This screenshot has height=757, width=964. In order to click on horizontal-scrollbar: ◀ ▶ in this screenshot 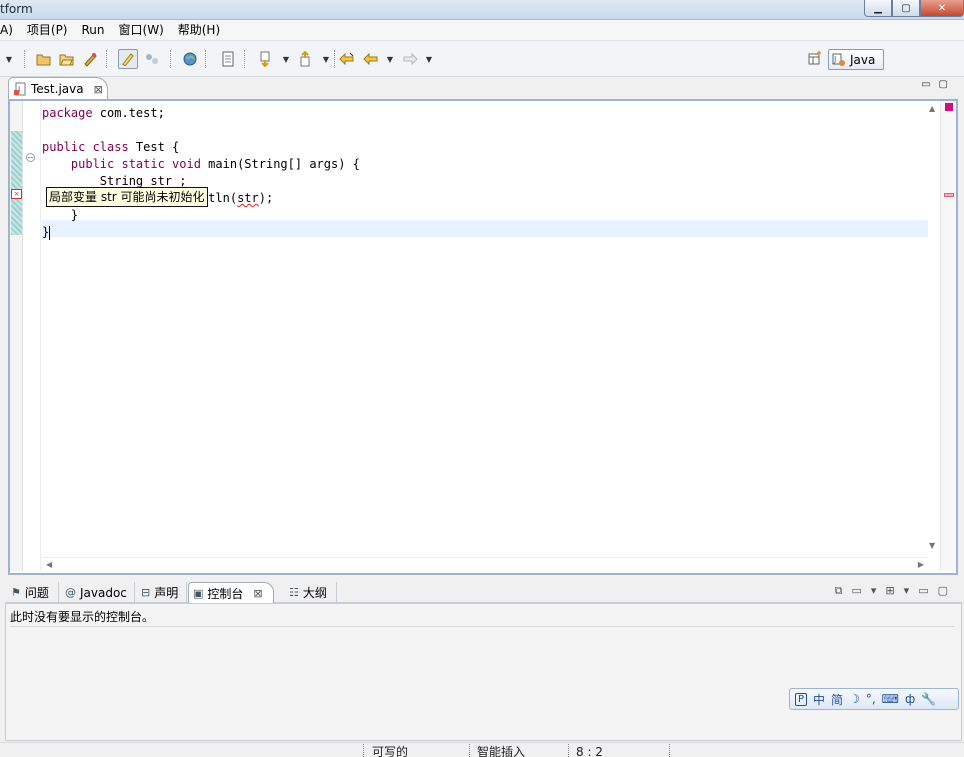, I will do `click(485, 564)`.